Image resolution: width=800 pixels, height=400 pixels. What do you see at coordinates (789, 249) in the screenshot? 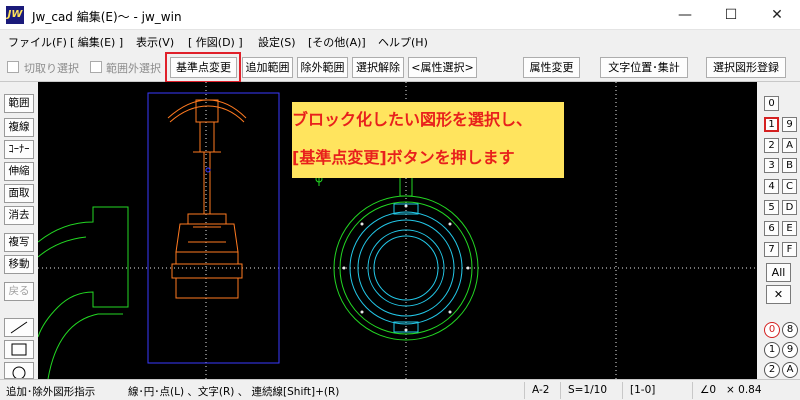
I see `layer-f: F` at bounding box center [789, 249].